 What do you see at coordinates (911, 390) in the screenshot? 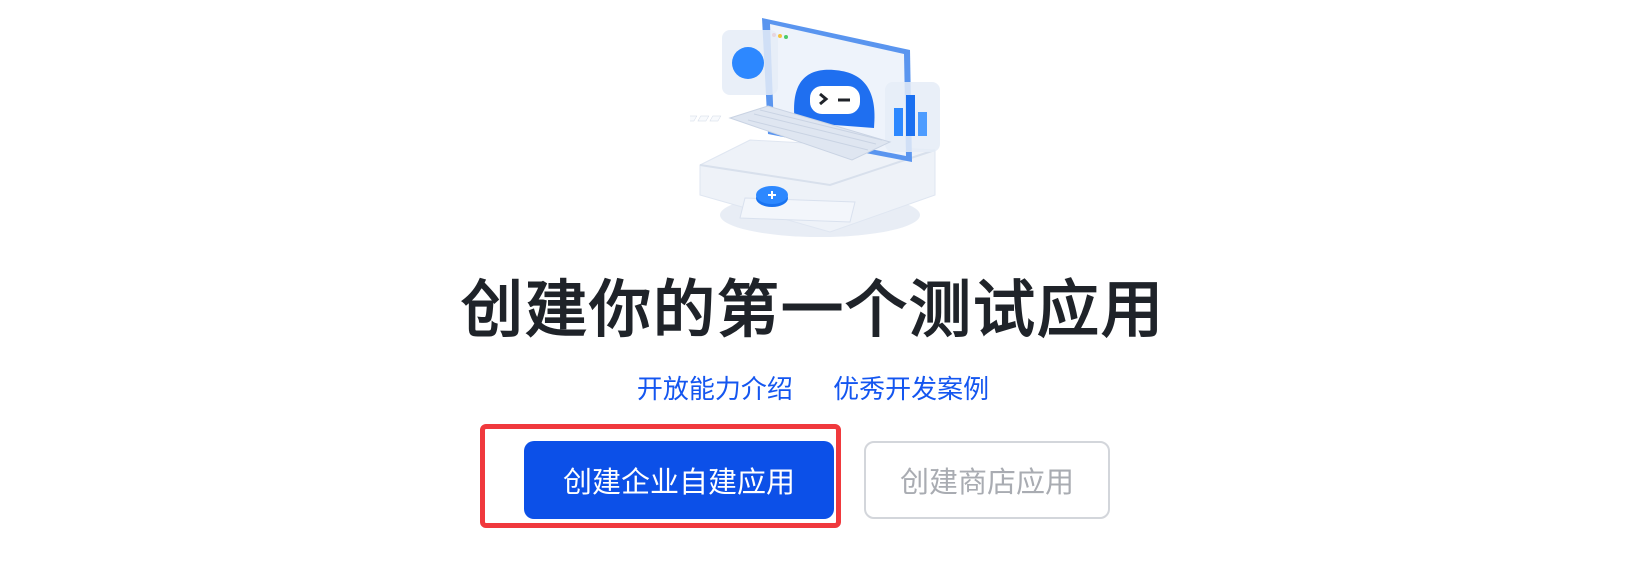
I see `excellent-dev-cases-link: 优秀开发案例` at bounding box center [911, 390].